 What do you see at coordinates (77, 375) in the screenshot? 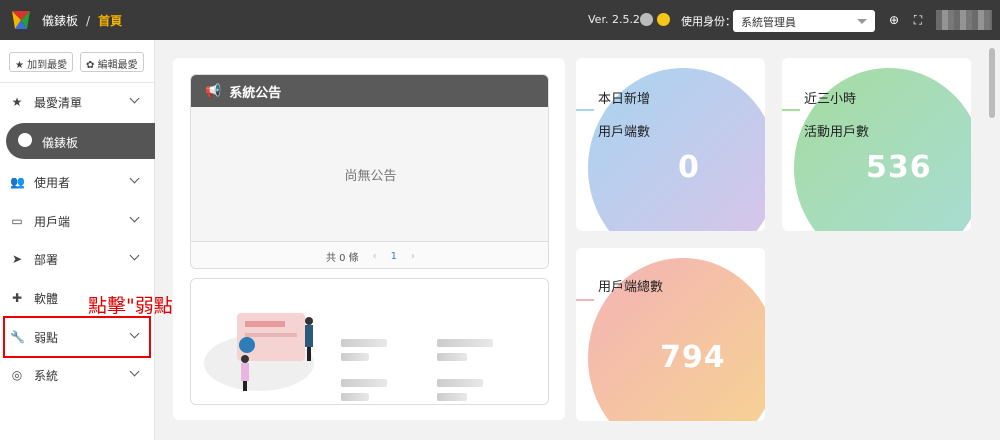
I see `sidebar-item-system: ◎ 系統` at bounding box center [77, 375].